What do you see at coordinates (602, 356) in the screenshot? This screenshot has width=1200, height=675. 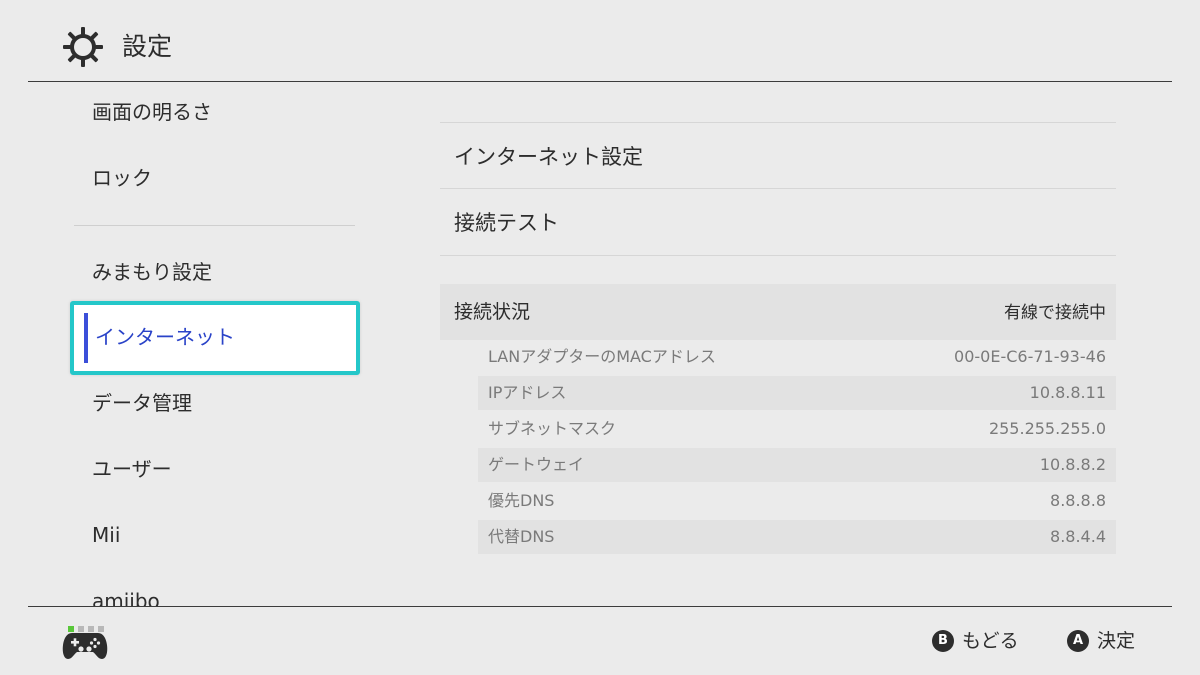 I see `detail-key: LANアダプターのMACアドレス` at bounding box center [602, 356].